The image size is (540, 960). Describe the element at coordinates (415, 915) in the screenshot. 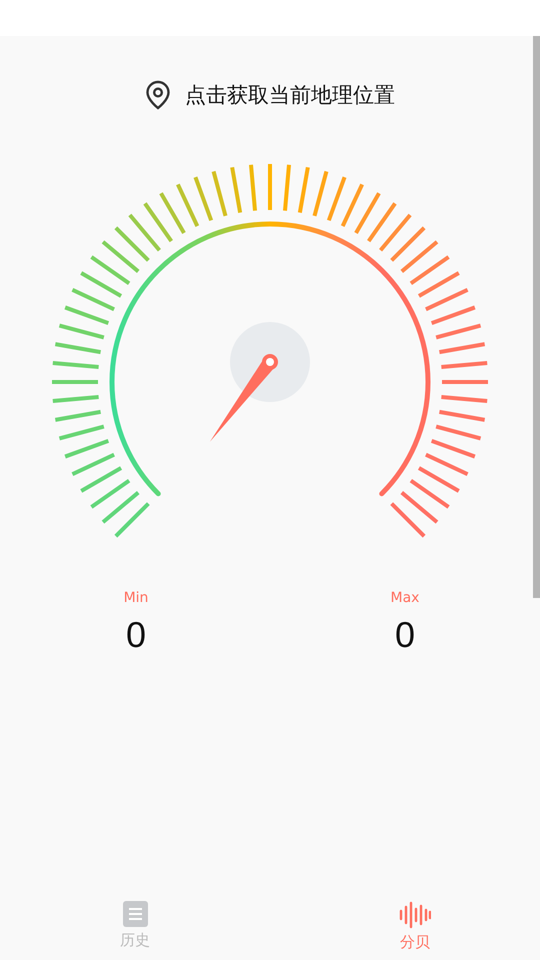

I see `sound-wave-icon` at that location.